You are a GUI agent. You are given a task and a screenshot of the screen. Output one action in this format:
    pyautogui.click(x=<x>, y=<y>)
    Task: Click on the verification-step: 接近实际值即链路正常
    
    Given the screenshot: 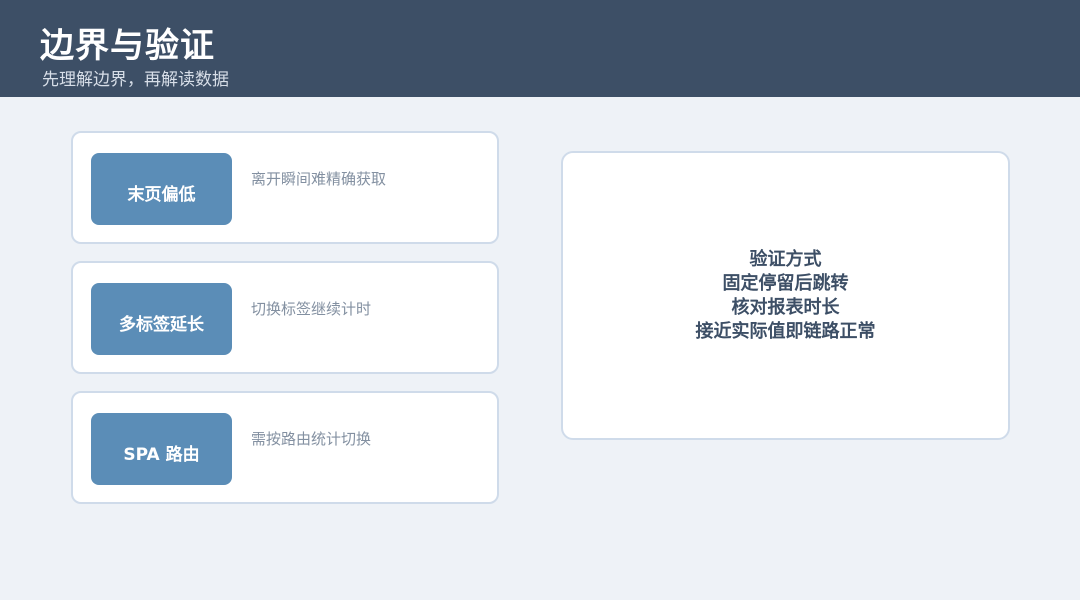 What is the action you would take?
    pyautogui.click(x=785, y=331)
    